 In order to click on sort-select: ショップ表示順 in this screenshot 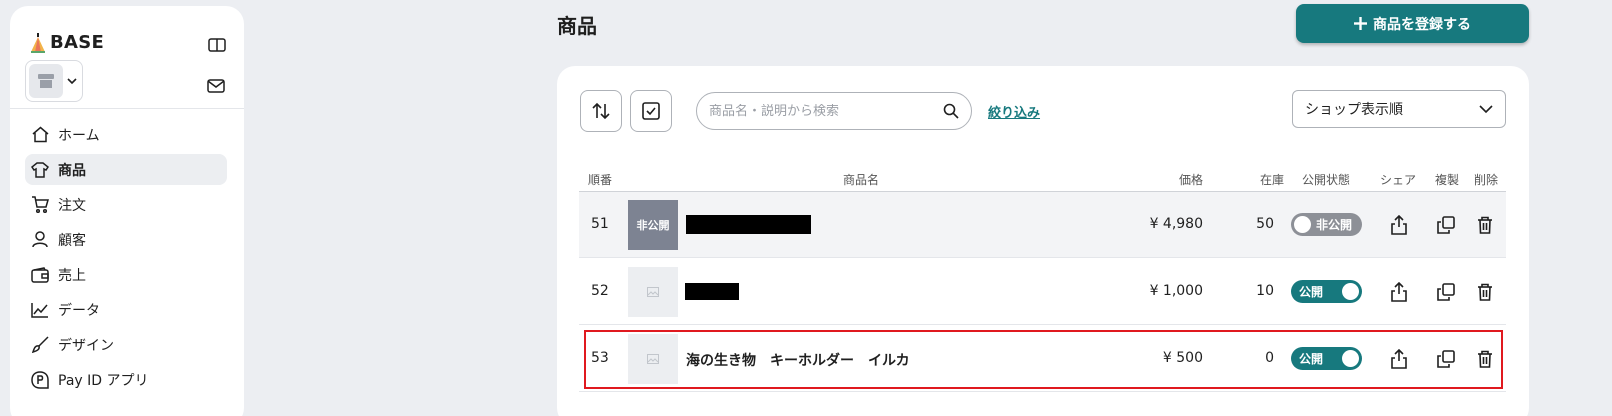, I will do `click(1399, 109)`.